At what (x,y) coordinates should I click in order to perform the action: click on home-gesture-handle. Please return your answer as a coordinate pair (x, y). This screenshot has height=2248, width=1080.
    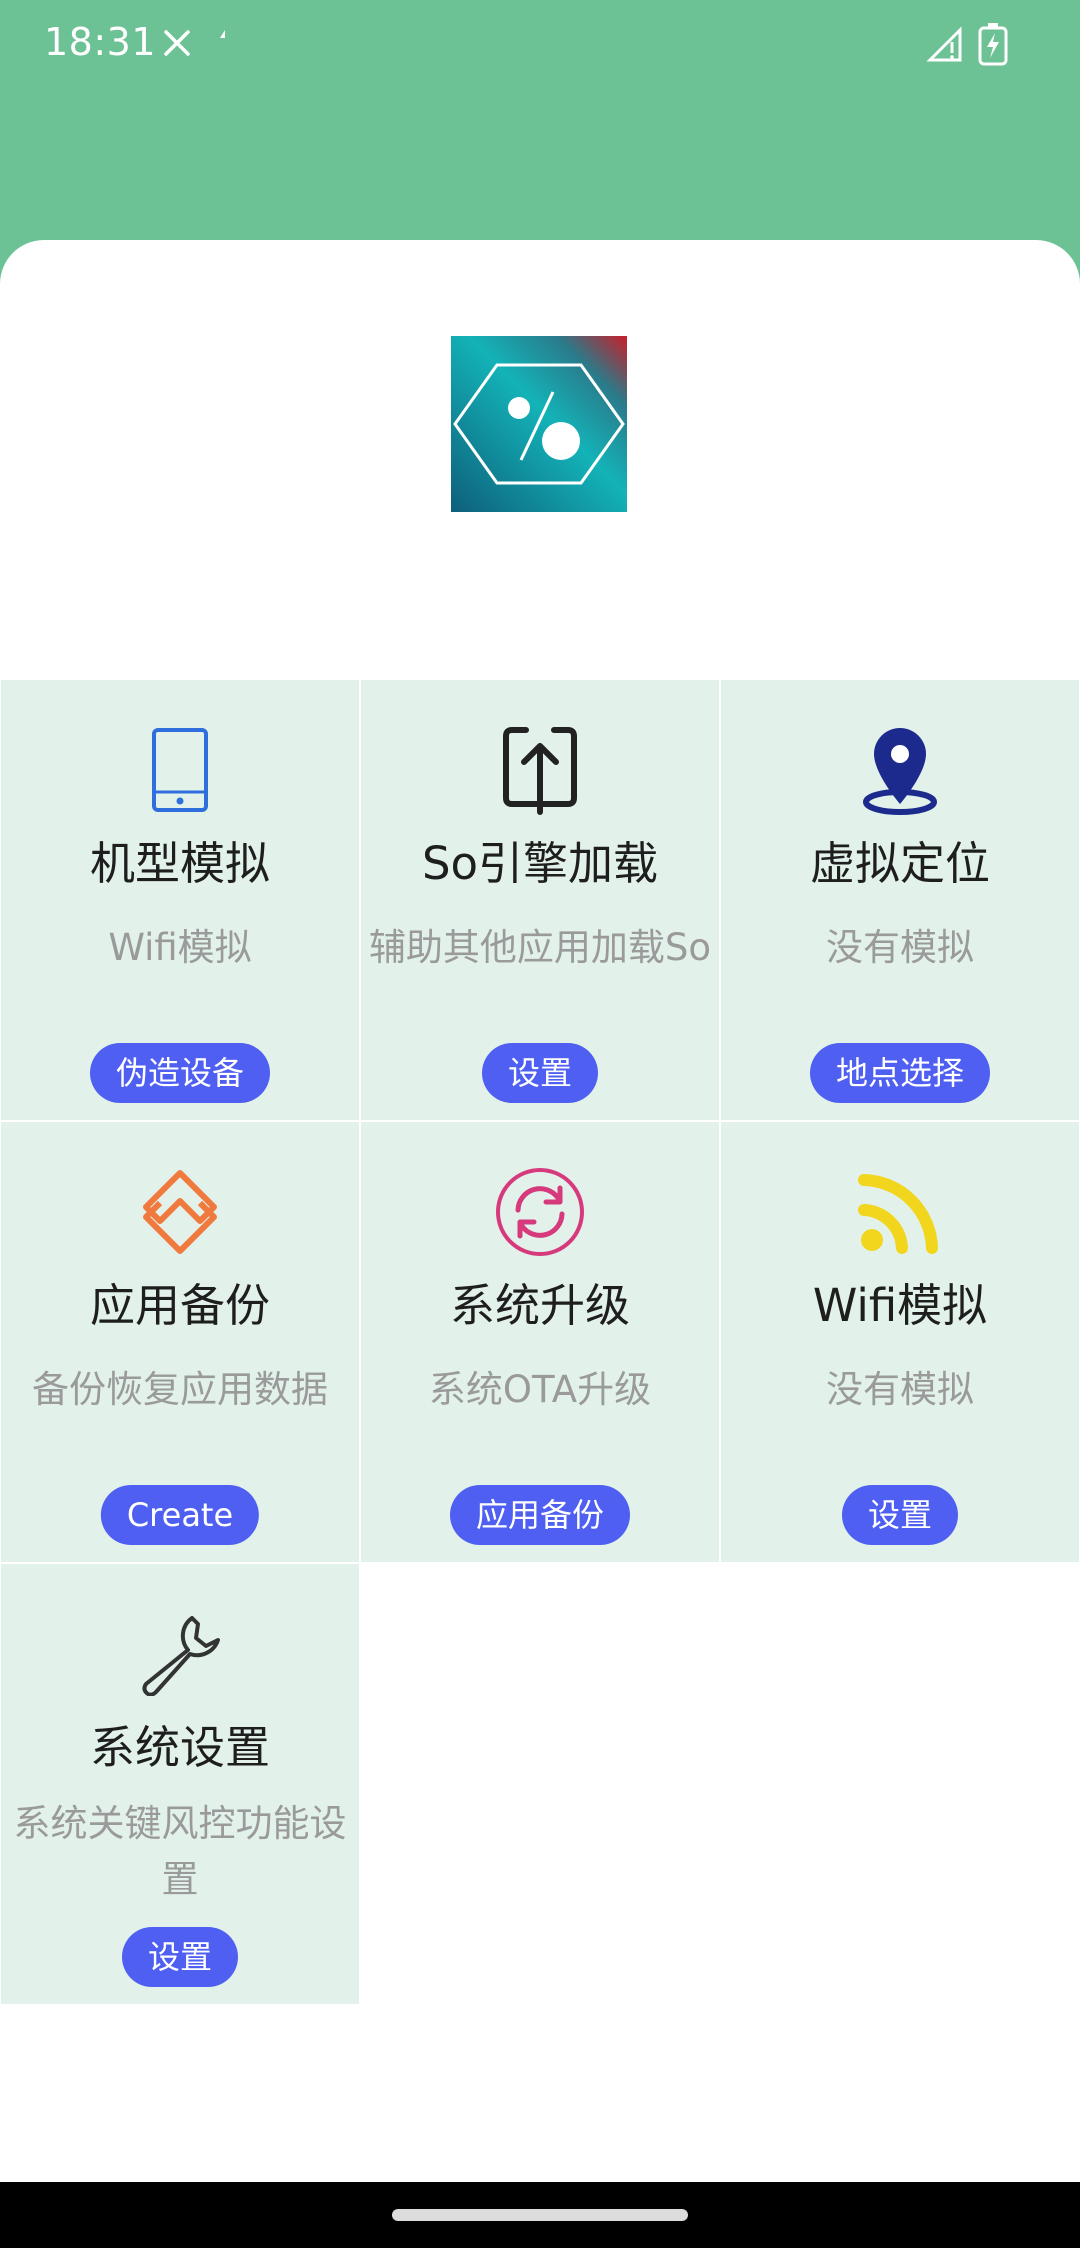
    Looking at the image, I should click on (540, 2215).